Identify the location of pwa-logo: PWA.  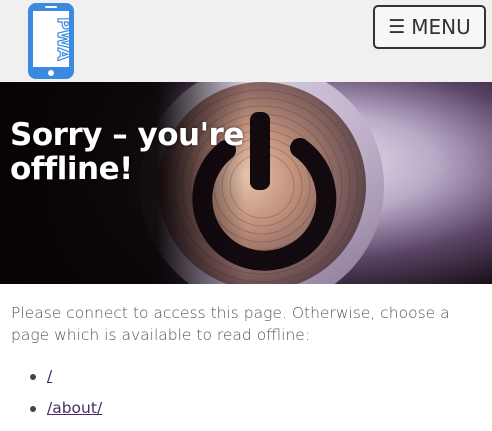
(51, 41).